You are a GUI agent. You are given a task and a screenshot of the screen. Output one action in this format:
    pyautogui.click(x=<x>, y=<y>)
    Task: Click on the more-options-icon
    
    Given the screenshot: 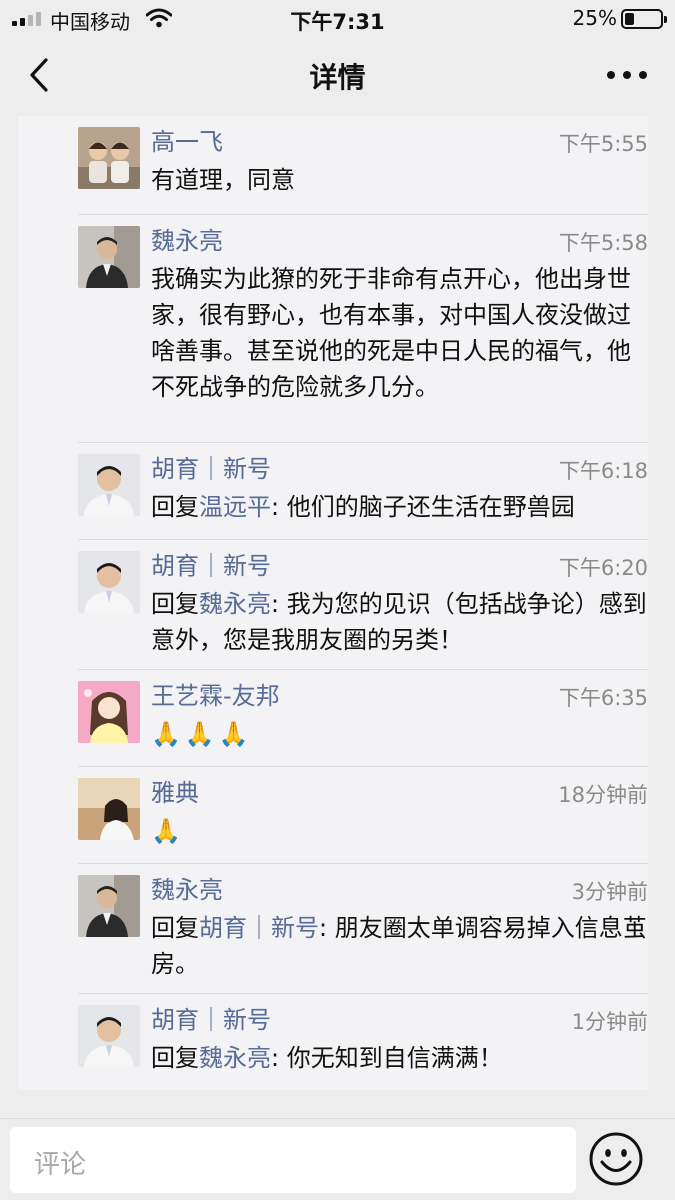 What is the action you would take?
    pyautogui.click(x=627, y=75)
    